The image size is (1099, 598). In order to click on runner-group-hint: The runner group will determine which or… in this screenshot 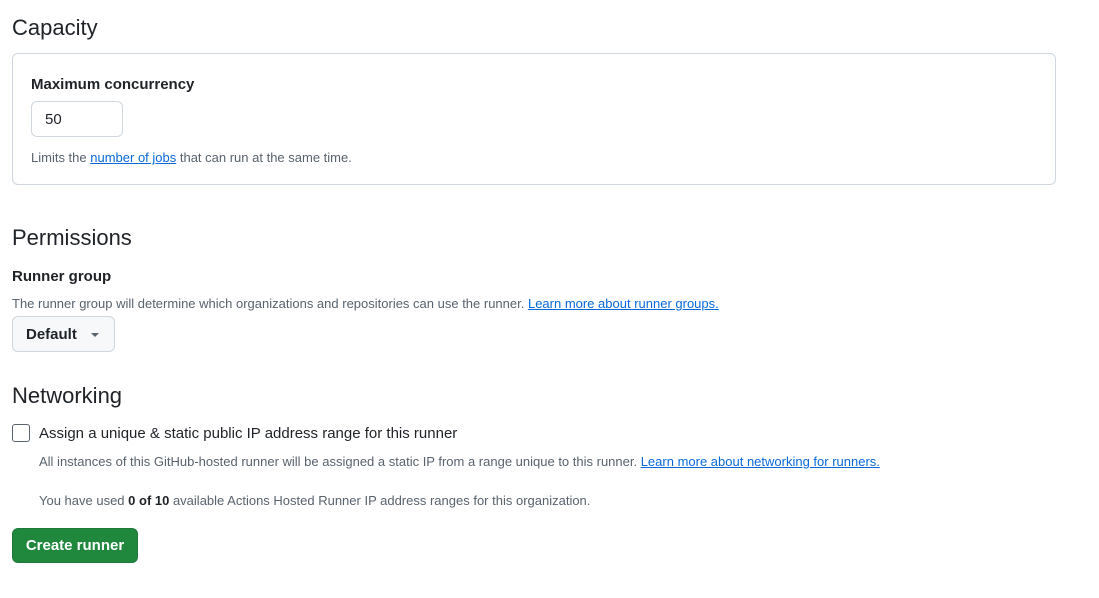, I will do `click(365, 303)`.